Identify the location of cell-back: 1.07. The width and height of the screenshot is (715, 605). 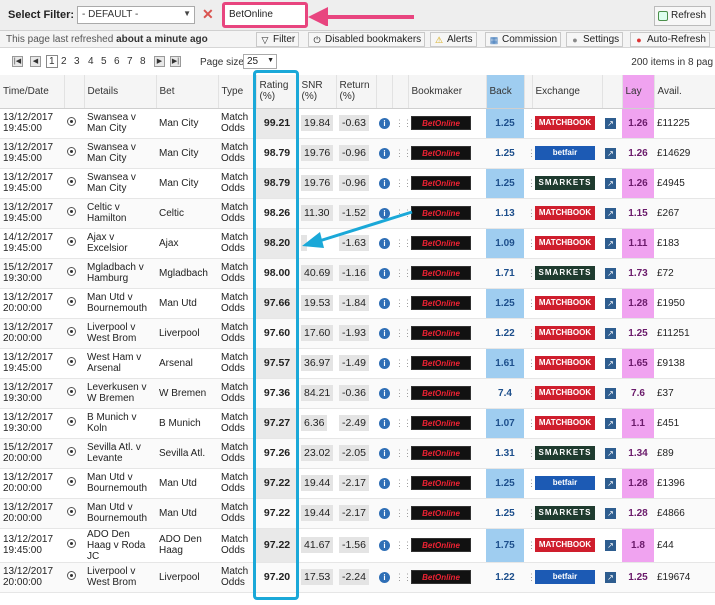
(505, 423).